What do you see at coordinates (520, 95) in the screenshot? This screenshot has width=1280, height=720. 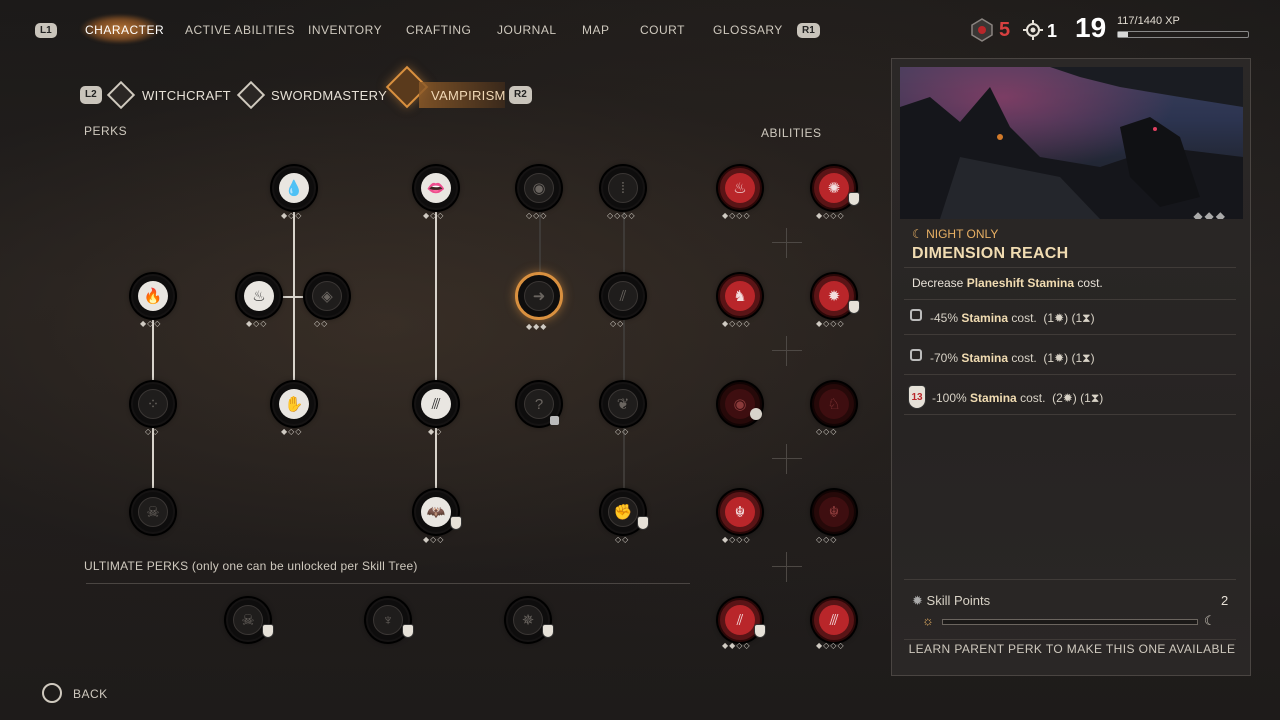 I see `r2-button: R2` at bounding box center [520, 95].